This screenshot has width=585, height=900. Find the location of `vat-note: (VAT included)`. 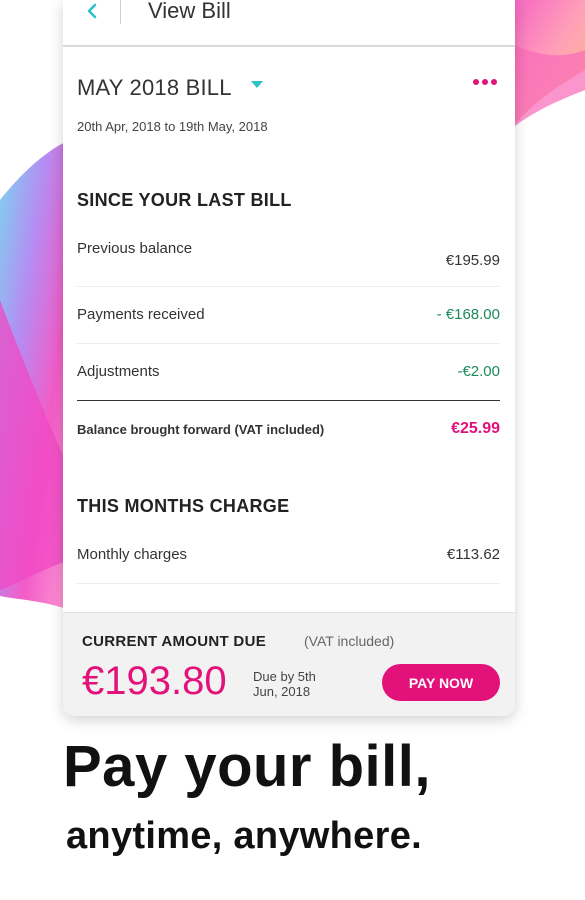

vat-note: (VAT included) is located at coordinates (349, 641).